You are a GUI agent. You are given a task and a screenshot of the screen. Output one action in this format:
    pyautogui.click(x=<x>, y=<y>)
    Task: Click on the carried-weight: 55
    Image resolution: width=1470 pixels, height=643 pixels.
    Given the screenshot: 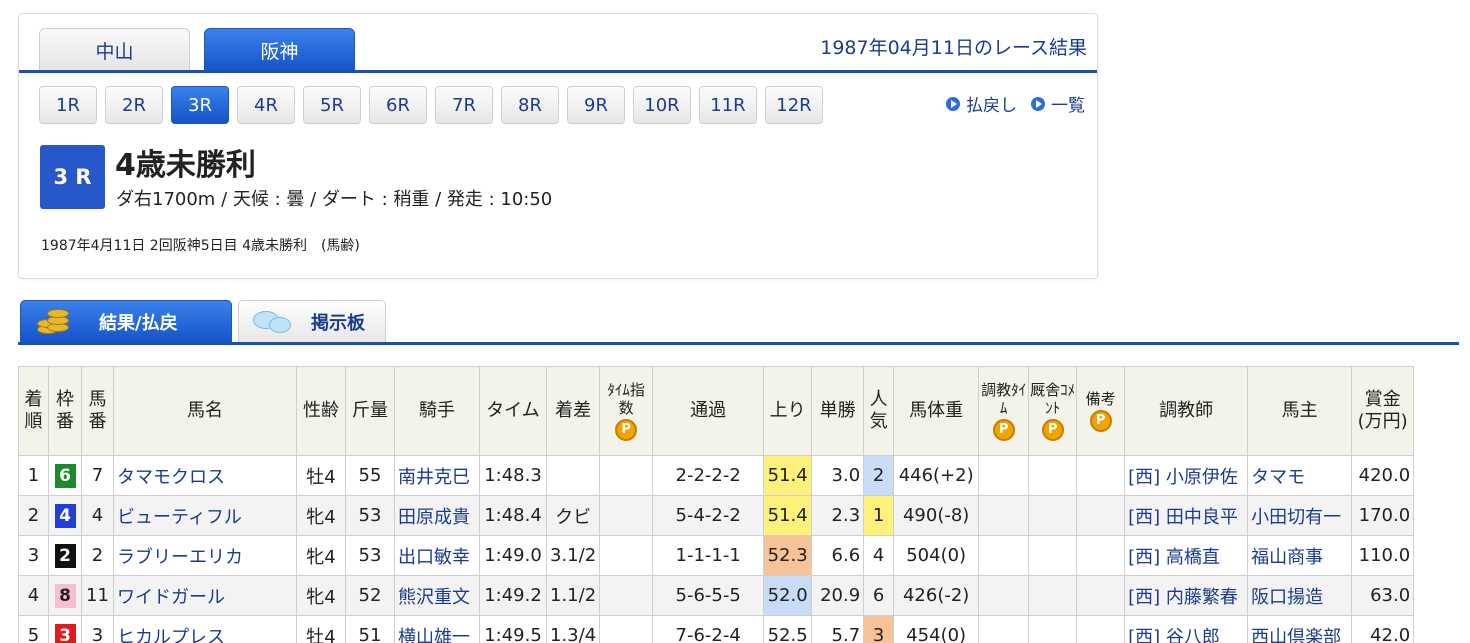 What is the action you would take?
    pyautogui.click(x=370, y=475)
    